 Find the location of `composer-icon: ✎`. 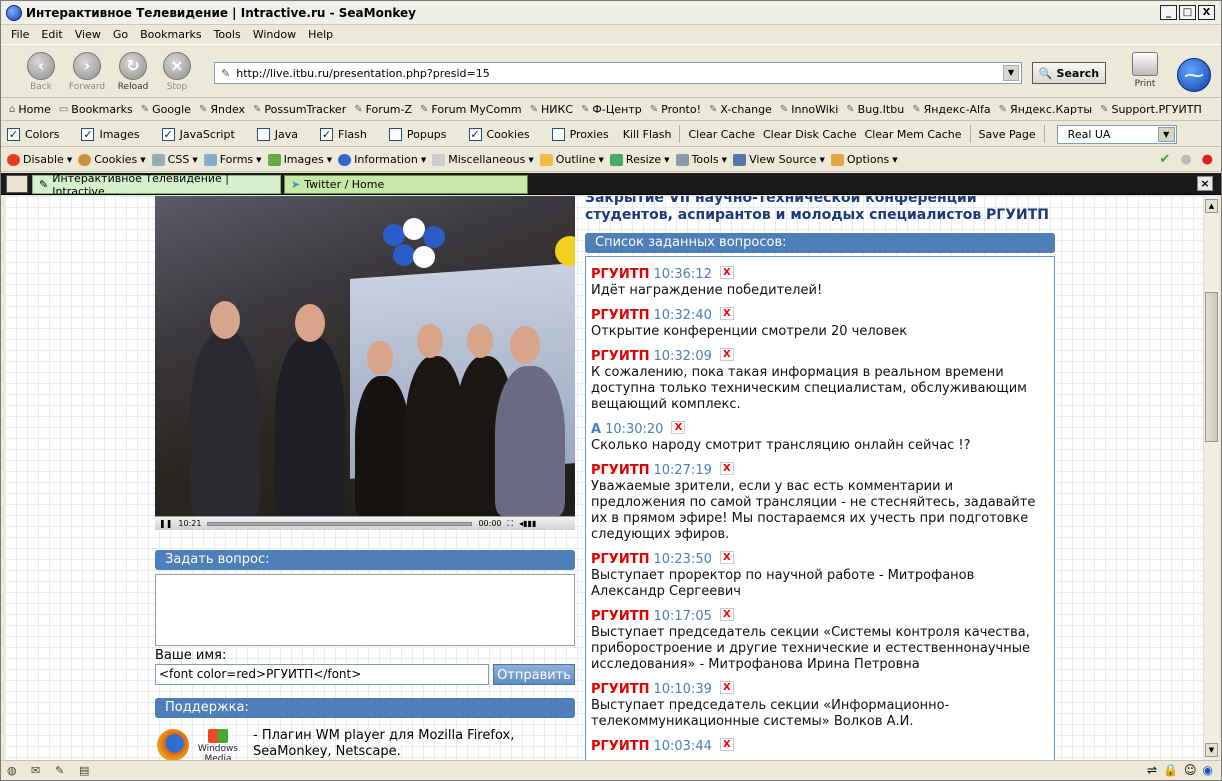

composer-icon: ✎ is located at coordinates (64, 771).